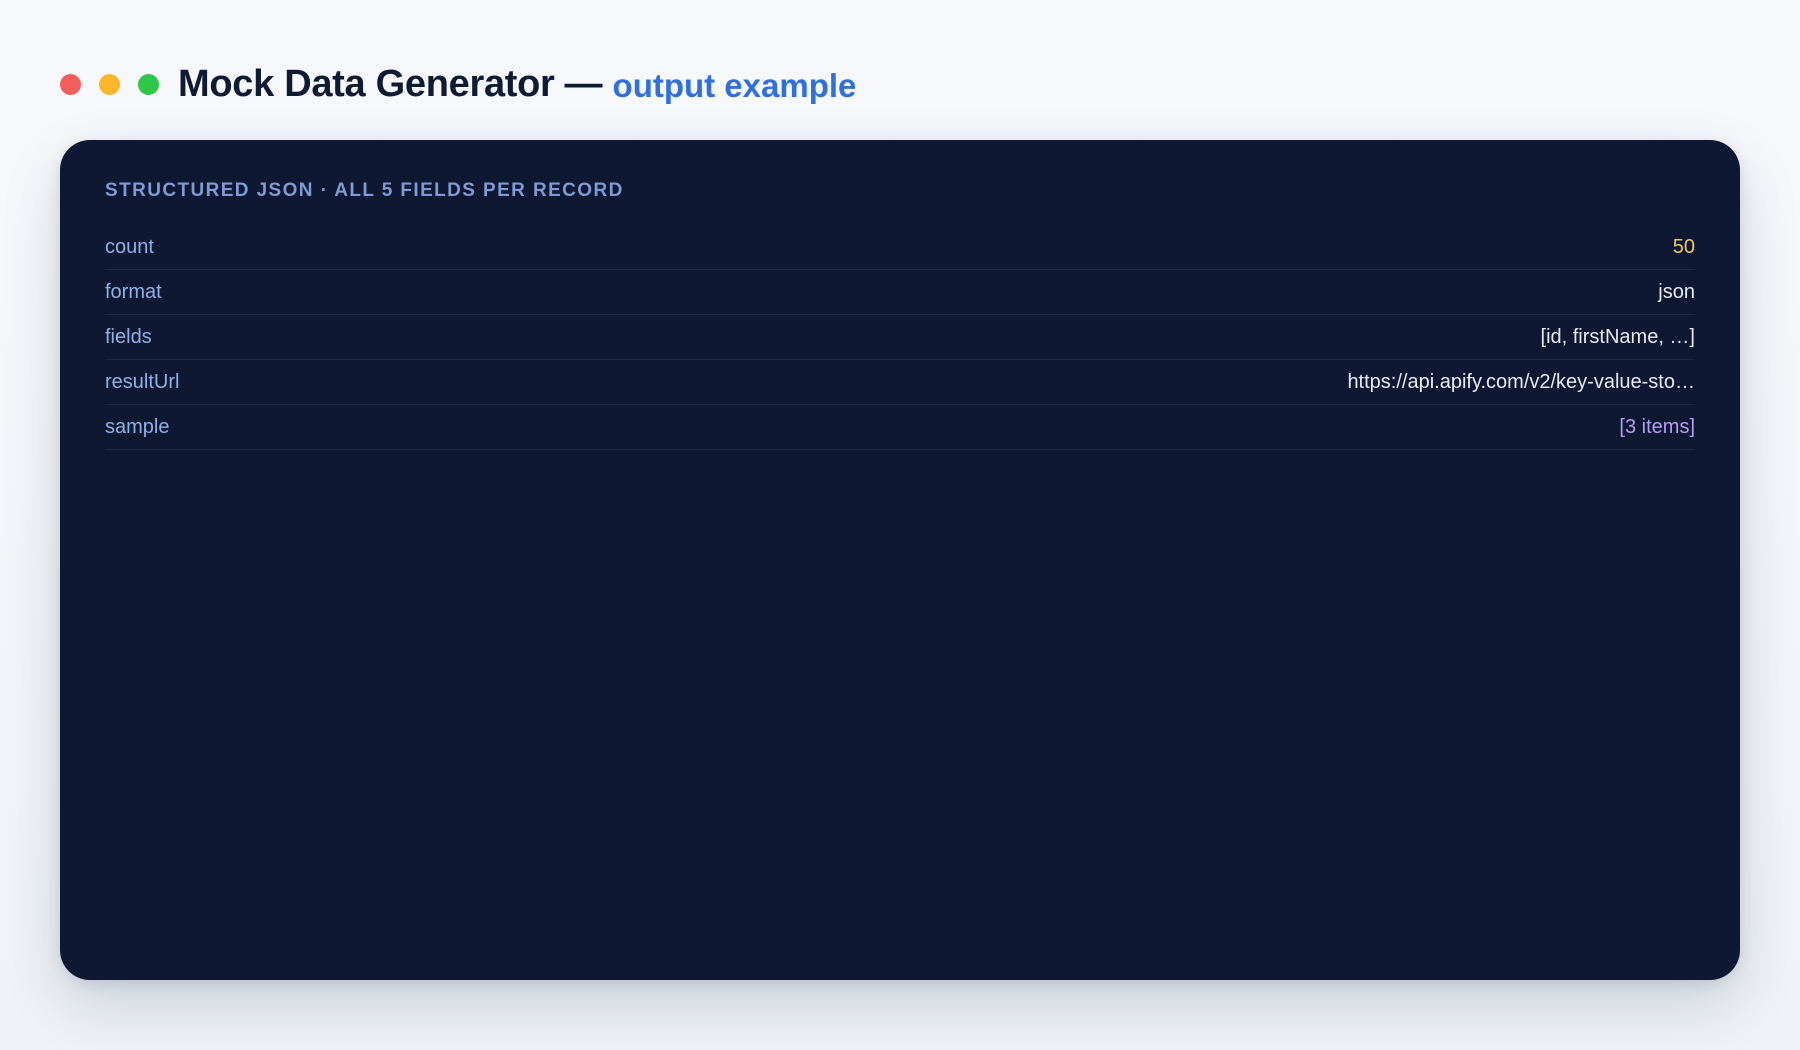 This screenshot has width=1800, height=1050. Describe the element at coordinates (137, 426) in the screenshot. I see `field-key: sample` at that location.